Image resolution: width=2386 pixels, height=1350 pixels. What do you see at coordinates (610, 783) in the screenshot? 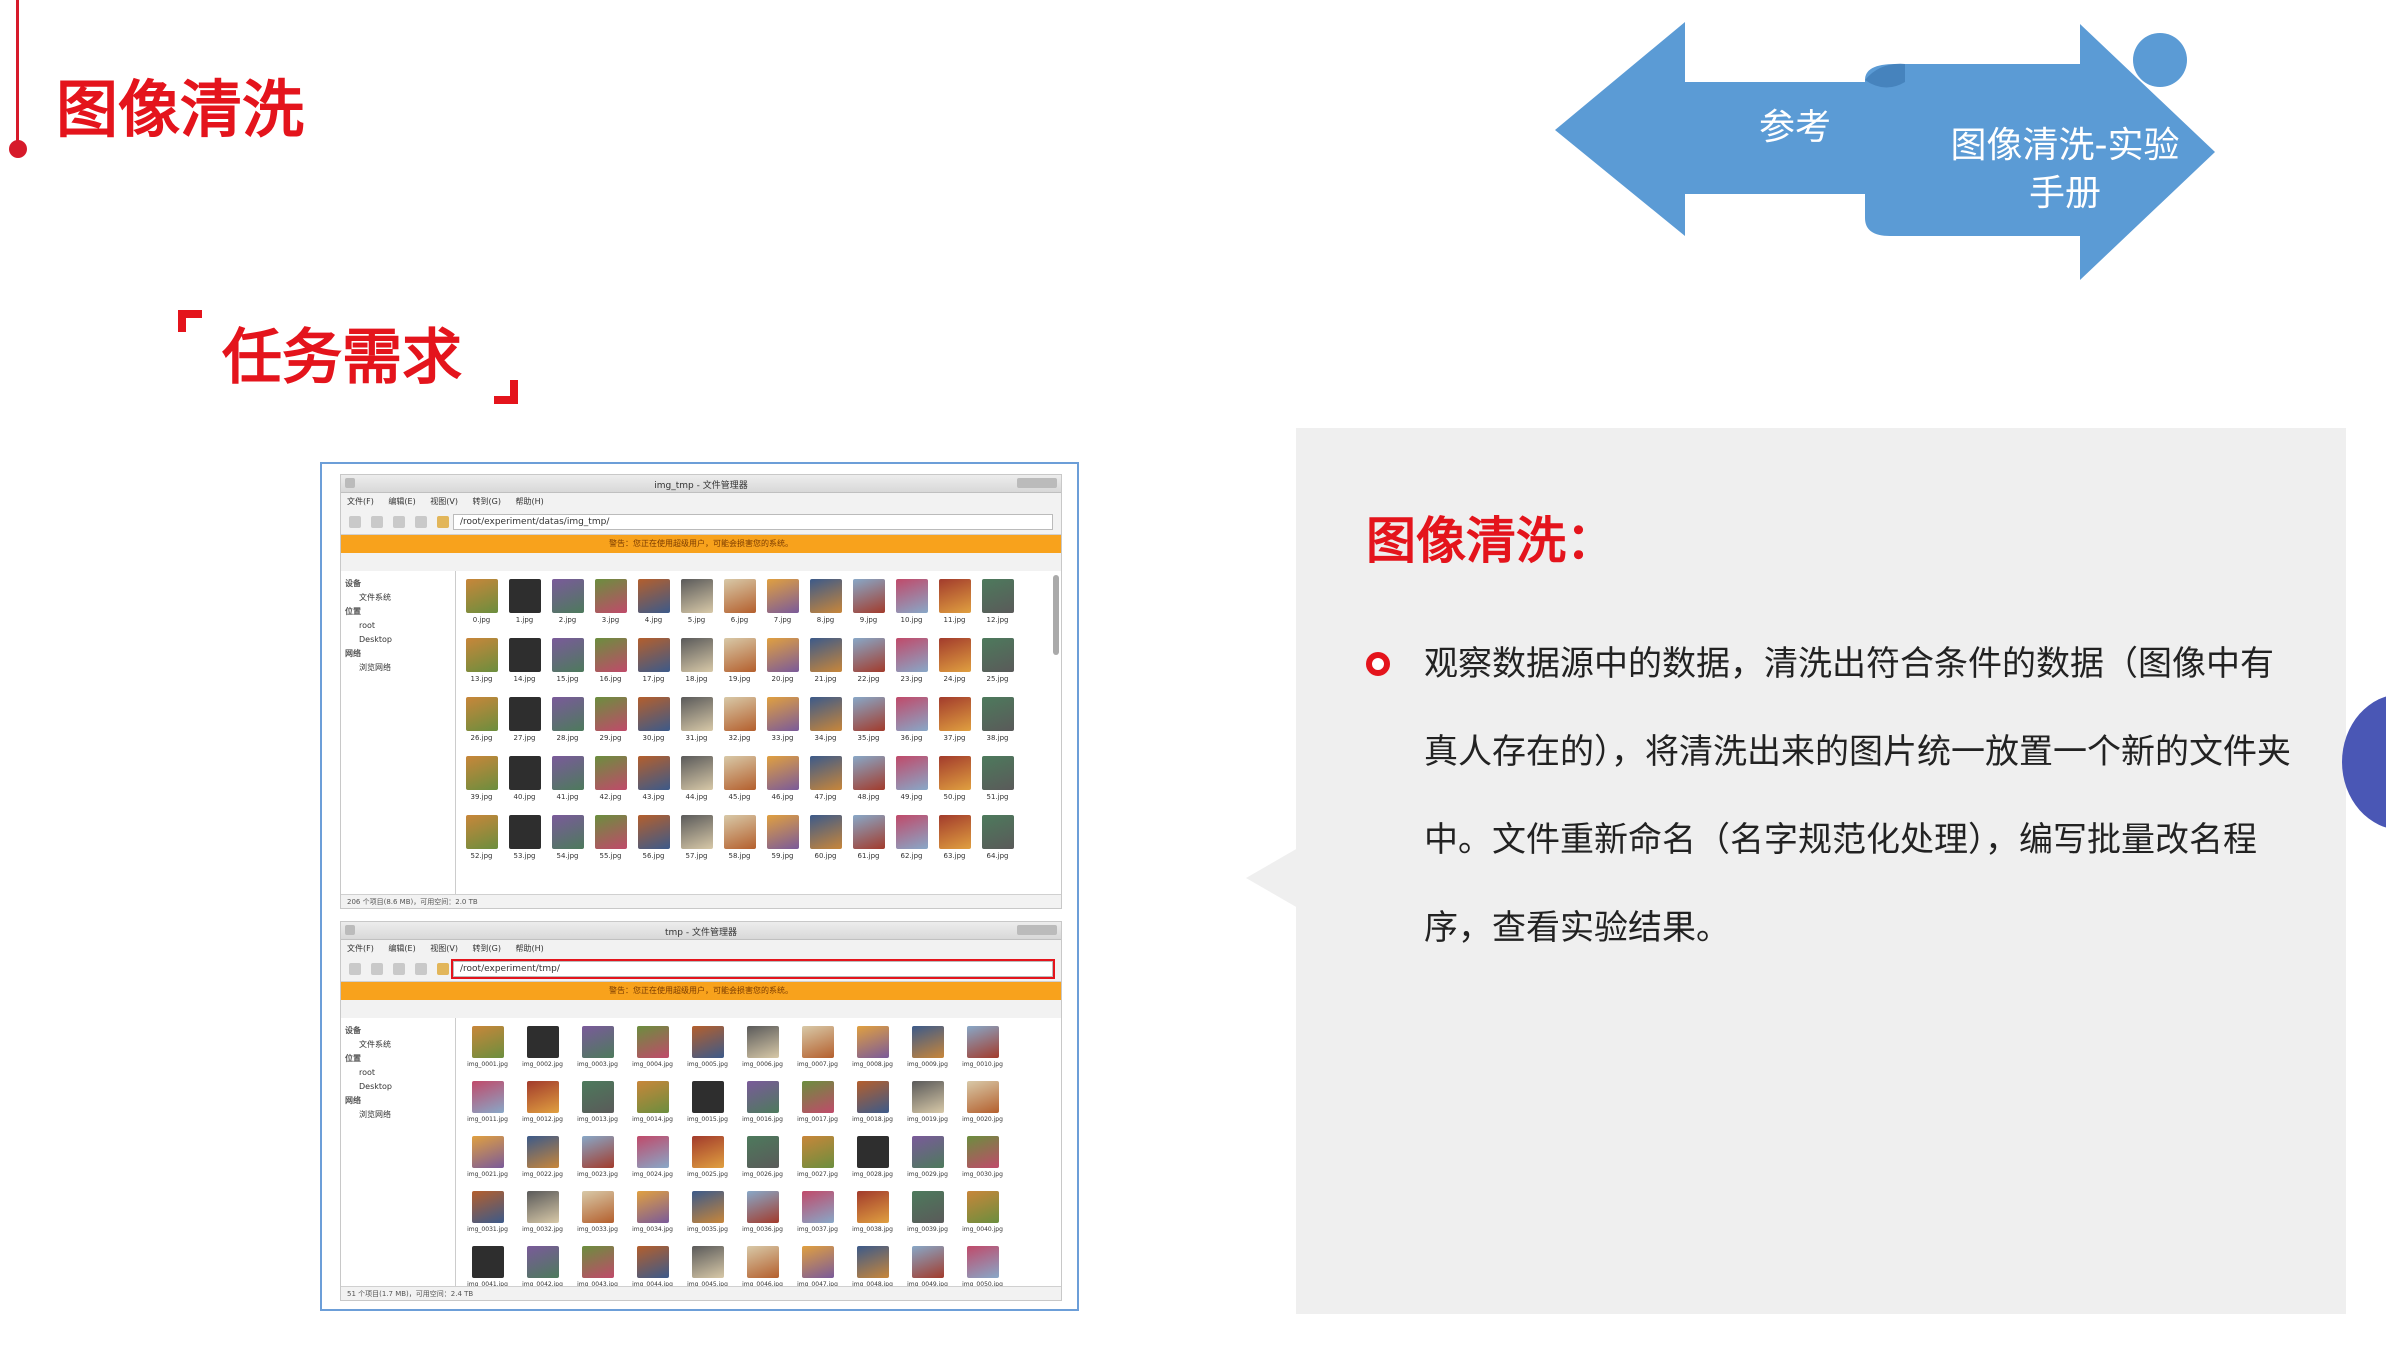
I see `file-item: 42.jpg` at bounding box center [610, 783].